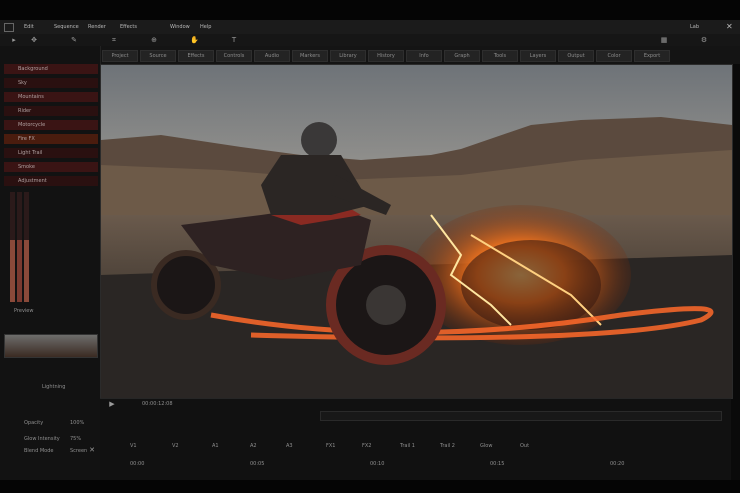  Describe the element at coordinates (194, 40) in the screenshot. I see `hand-tool-icon: ✋` at that location.